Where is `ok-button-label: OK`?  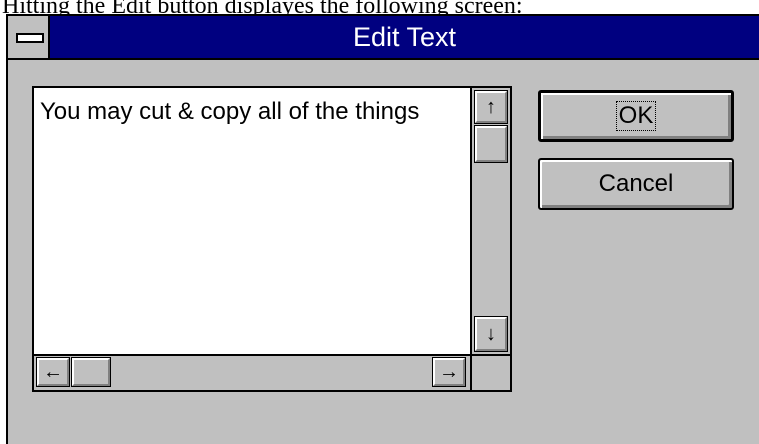
ok-button-label: OK is located at coordinates (636, 116).